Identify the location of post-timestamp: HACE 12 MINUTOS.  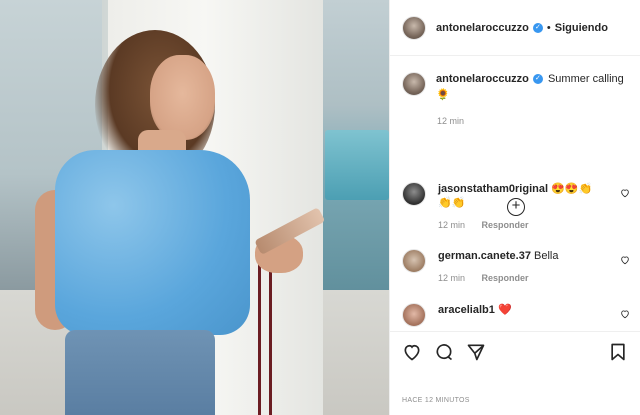
(436, 400).